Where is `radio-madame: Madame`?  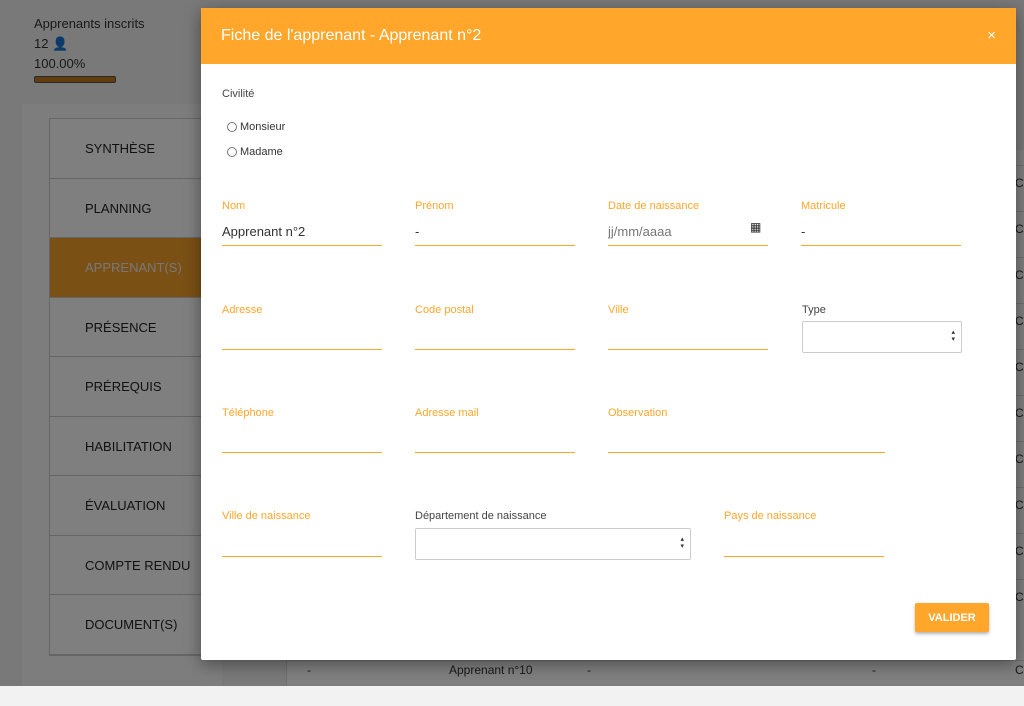 radio-madame: Madame is located at coordinates (255, 152).